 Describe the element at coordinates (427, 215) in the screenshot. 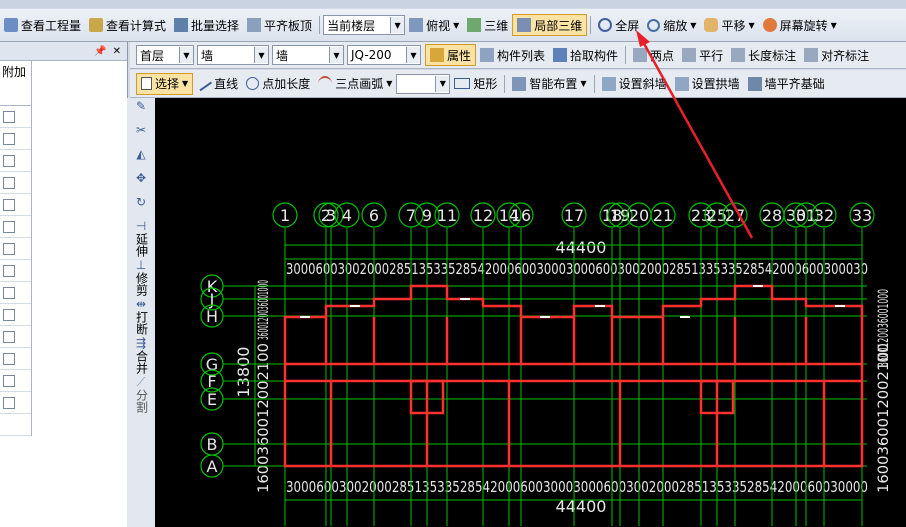

I see `axis-label-9: 9` at that location.